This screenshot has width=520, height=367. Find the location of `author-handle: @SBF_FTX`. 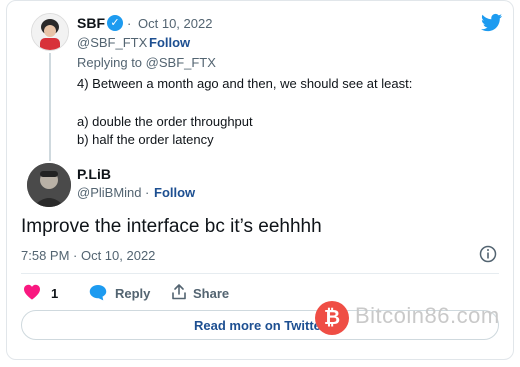

author-handle: @SBF_FTX is located at coordinates (112, 42).